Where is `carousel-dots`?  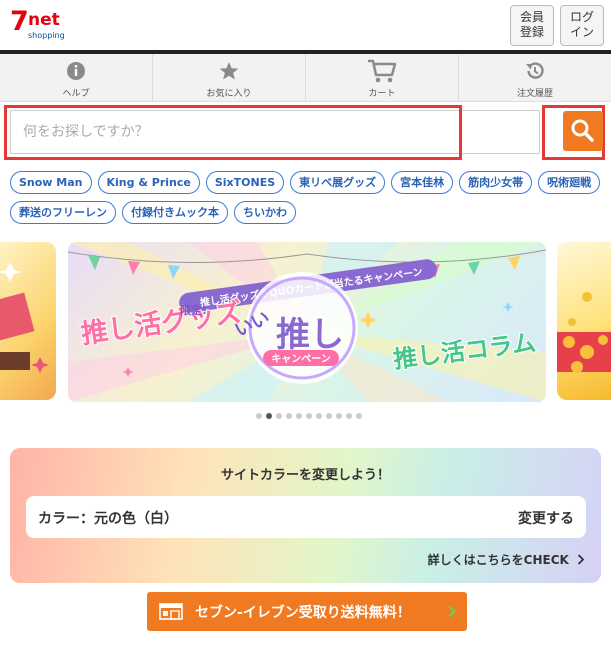 carousel-dots is located at coordinates (309, 416).